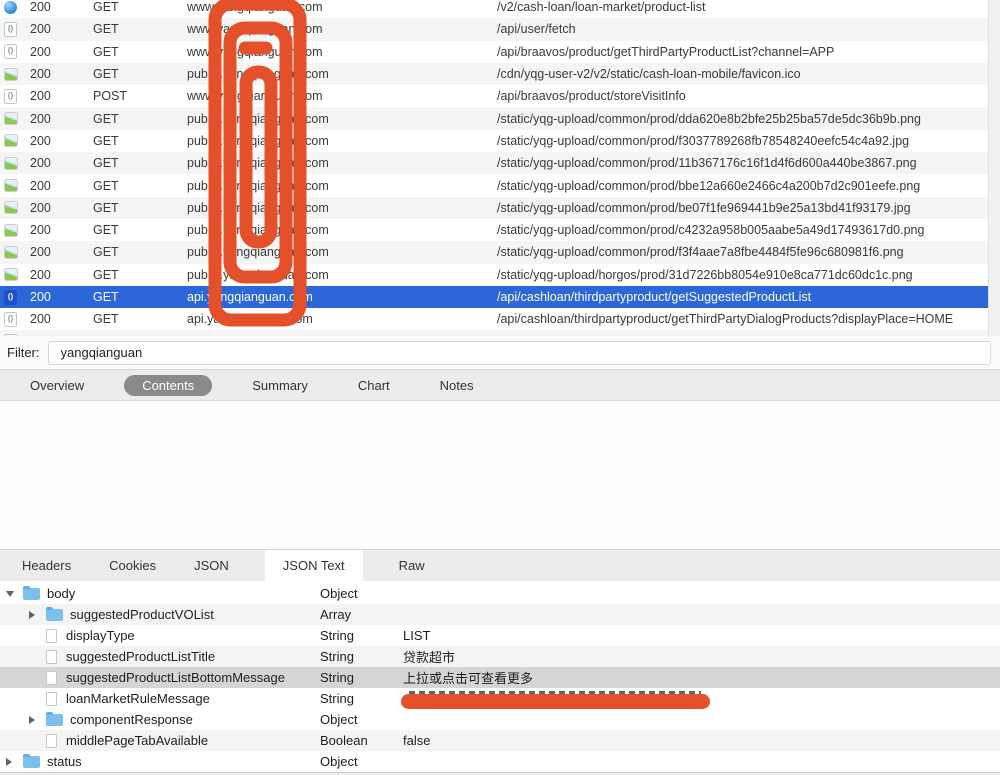 This screenshot has width=1000, height=775. I want to click on filter-label: Filter:, so click(23, 352).